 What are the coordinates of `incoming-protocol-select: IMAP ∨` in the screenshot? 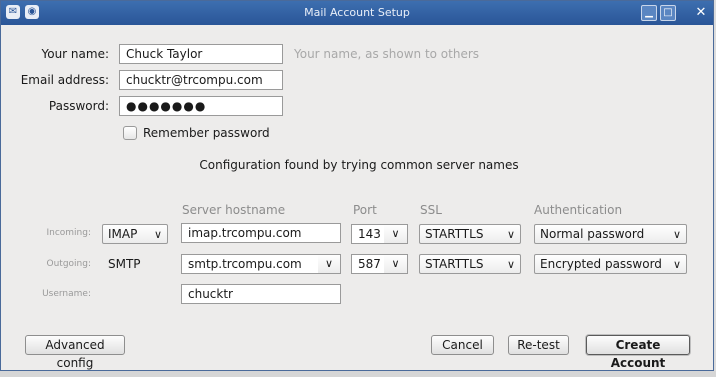 It's located at (135, 234).